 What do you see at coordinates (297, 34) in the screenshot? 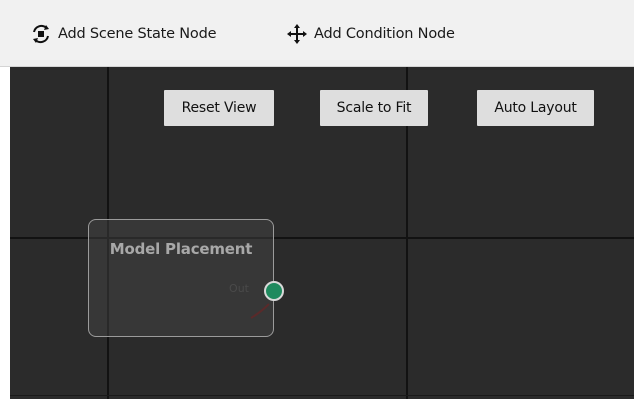
I see `move-arrows-icon` at bounding box center [297, 34].